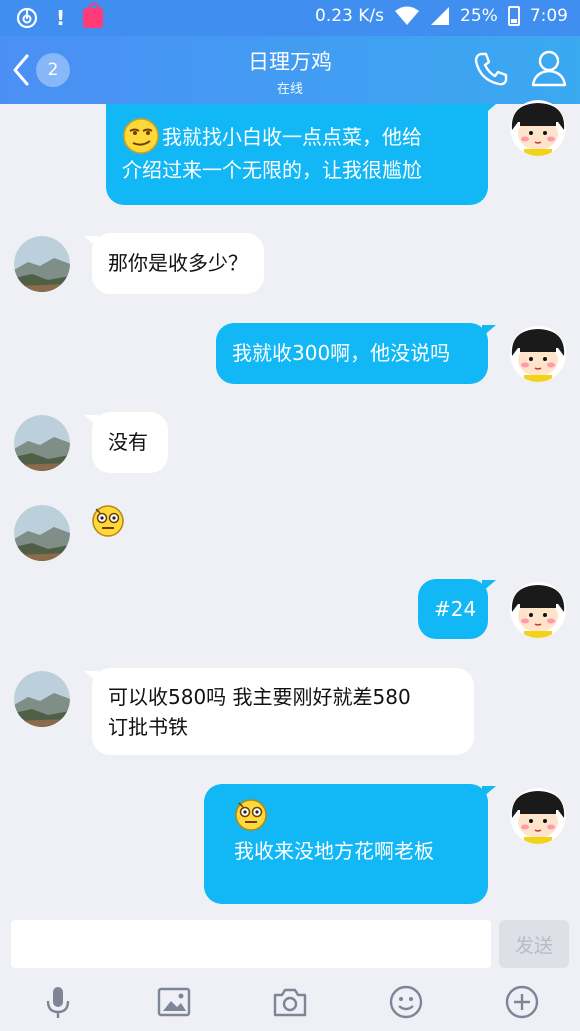 The width and height of the screenshot is (580, 1031). I want to click on bubble-tail, so click(91, 242).